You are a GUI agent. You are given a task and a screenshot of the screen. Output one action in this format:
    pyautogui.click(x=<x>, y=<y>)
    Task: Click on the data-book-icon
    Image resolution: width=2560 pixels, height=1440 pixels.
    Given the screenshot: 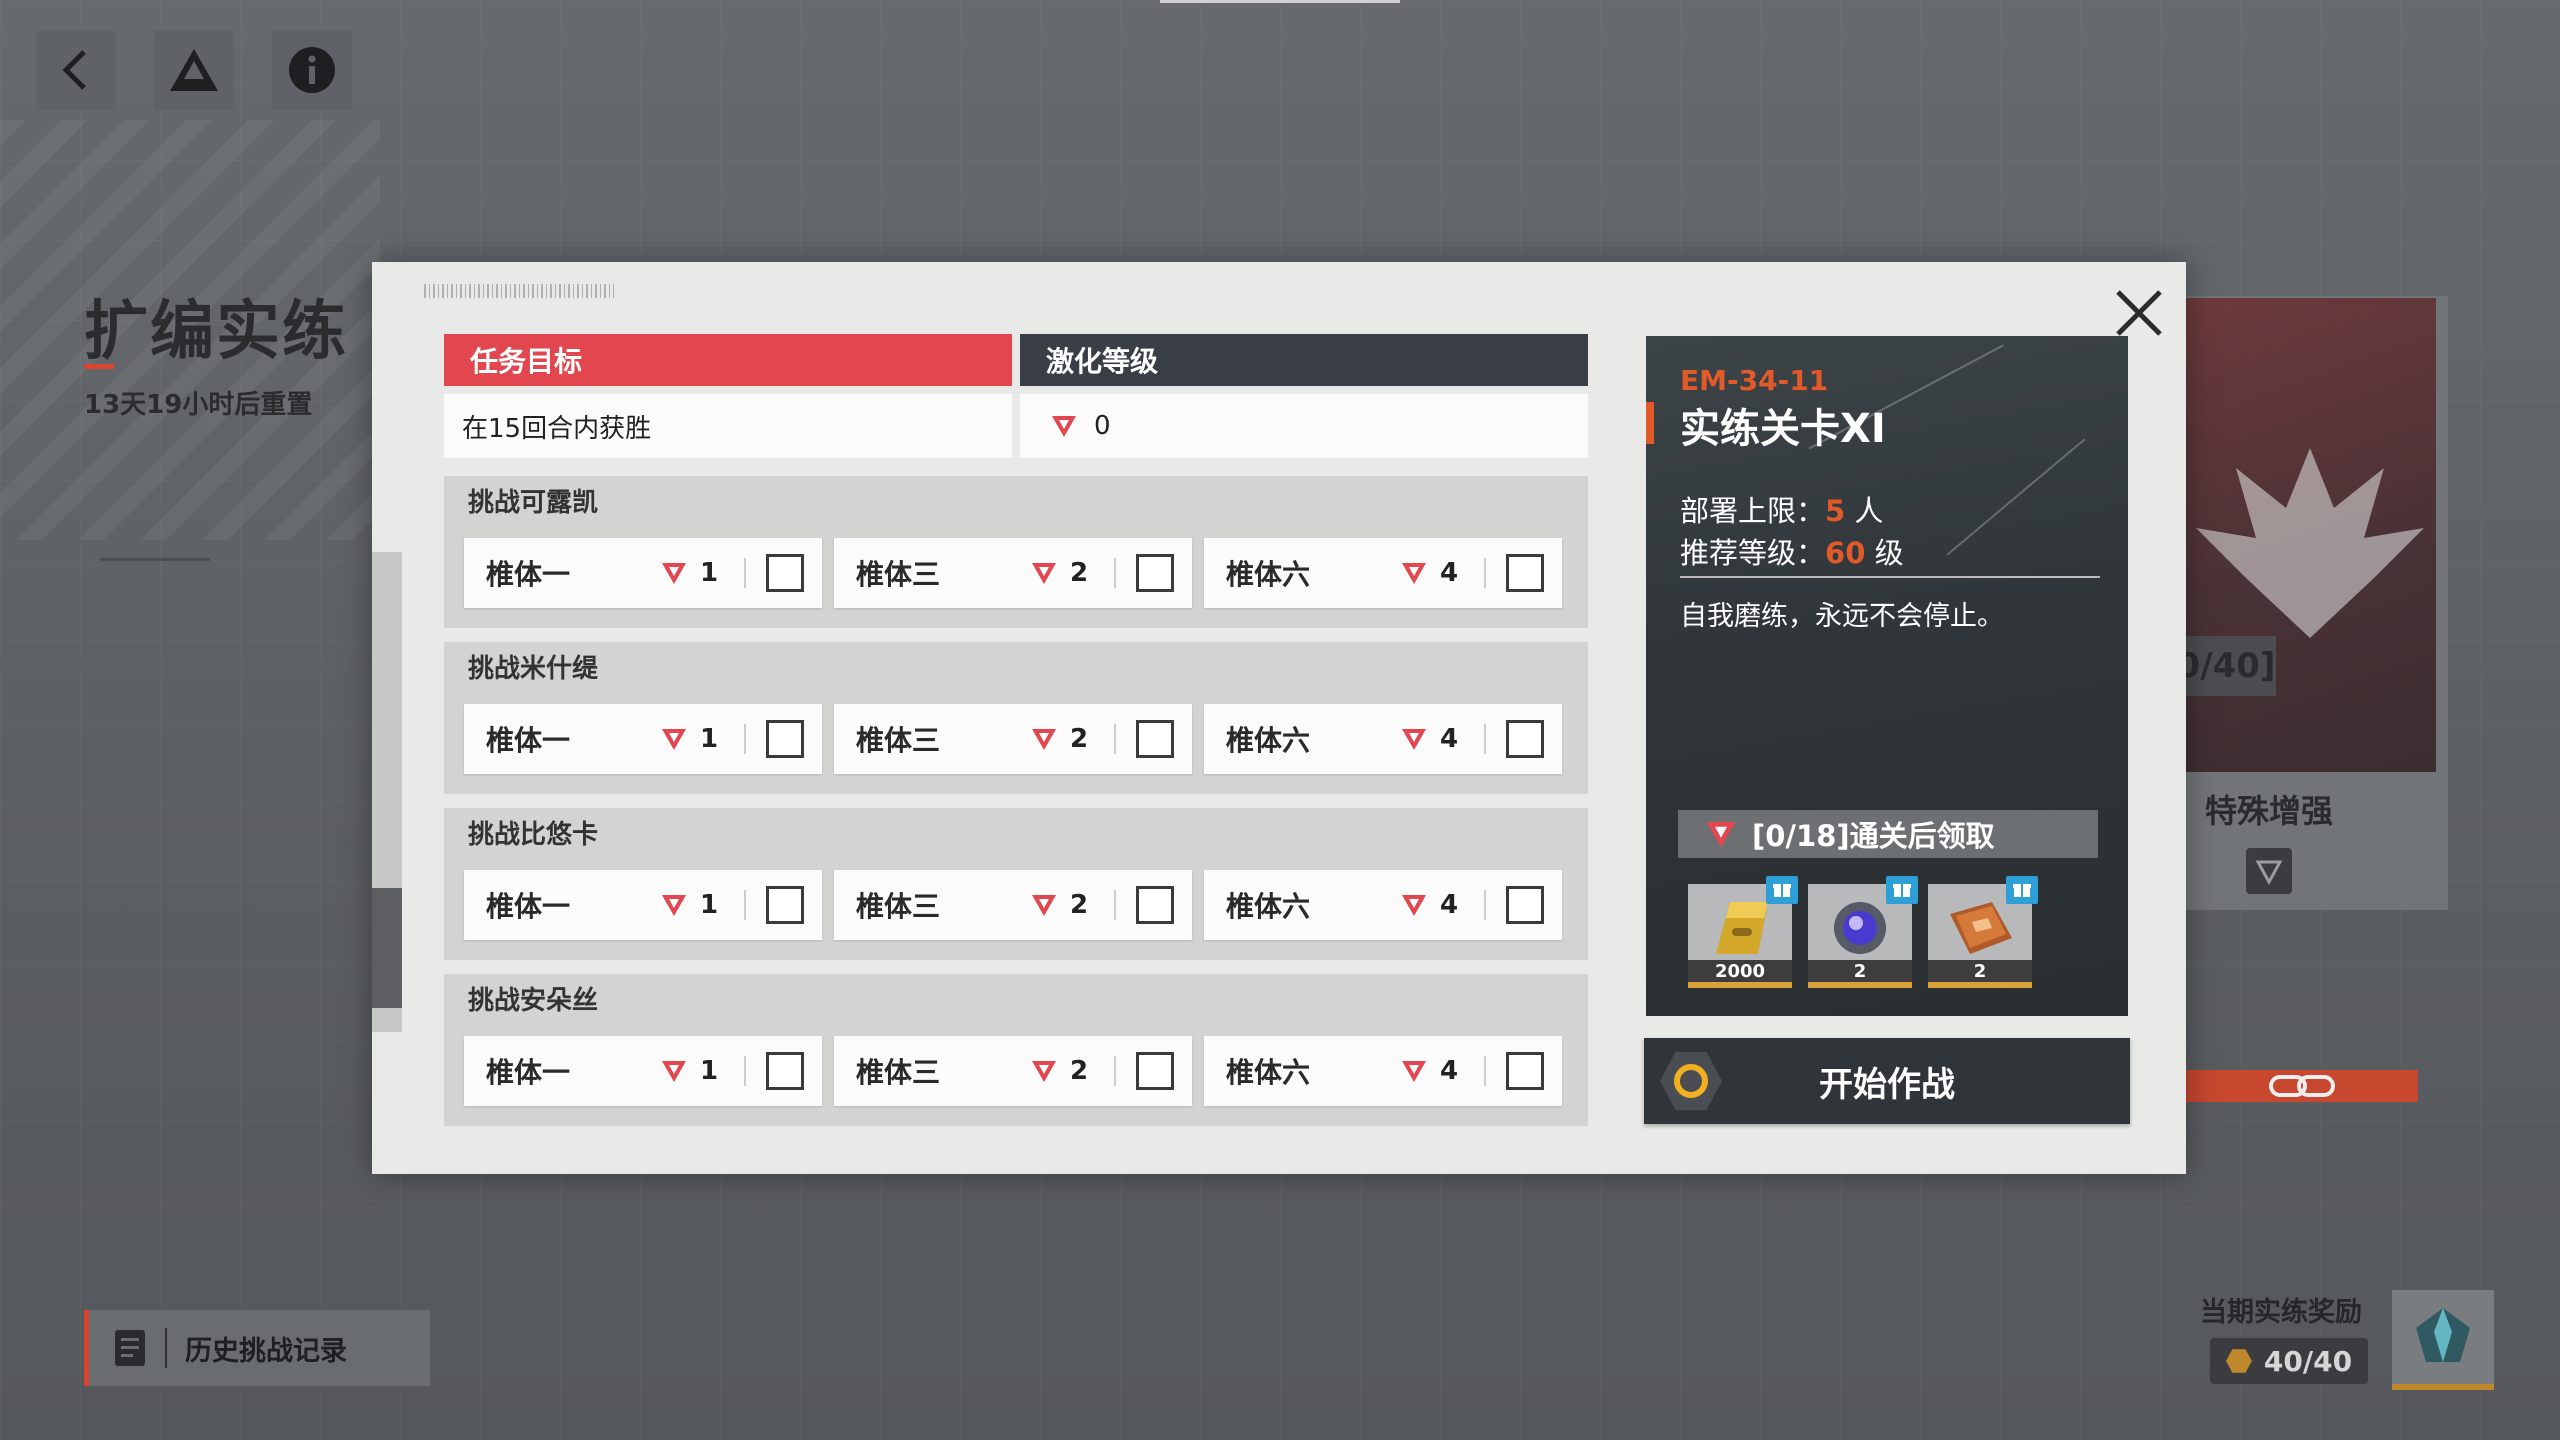 What is the action you would take?
    pyautogui.click(x=1981, y=928)
    